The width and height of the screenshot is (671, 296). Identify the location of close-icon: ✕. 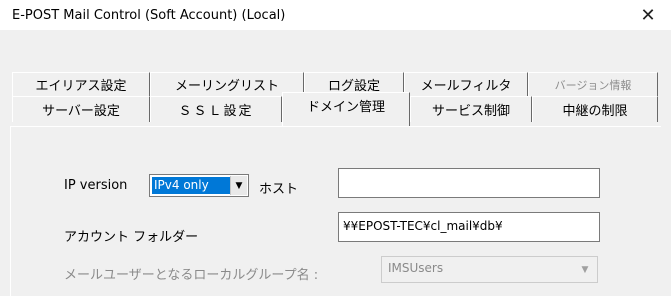
(648, 15).